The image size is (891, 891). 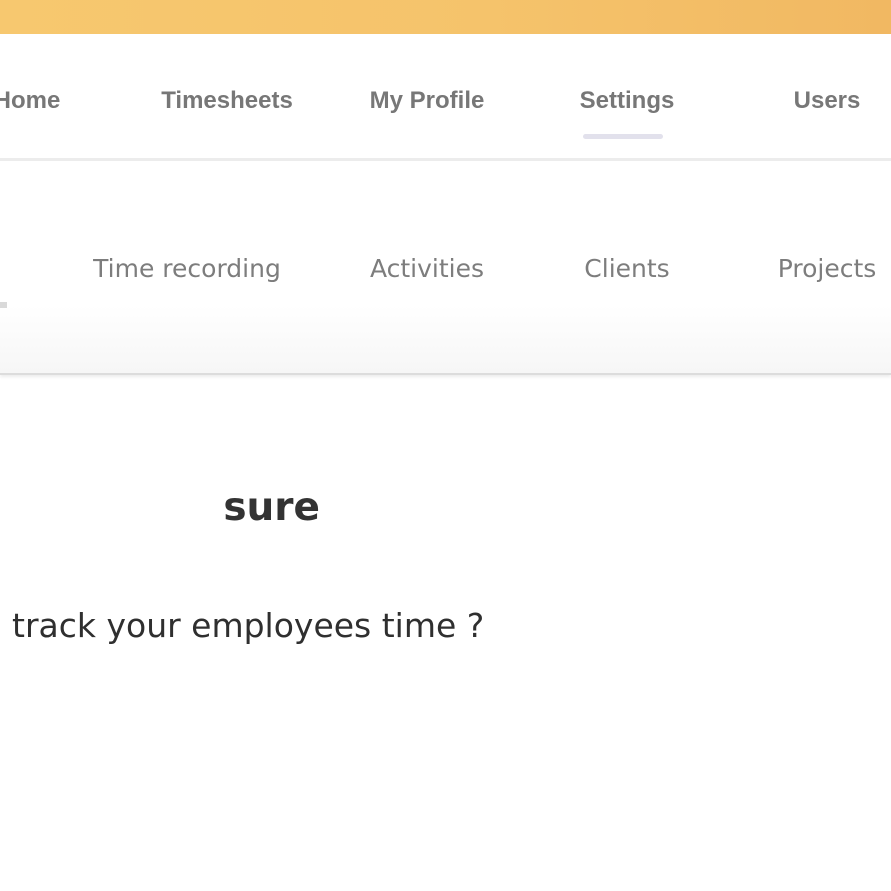 I want to click on top-header-bar, so click(x=445, y=17).